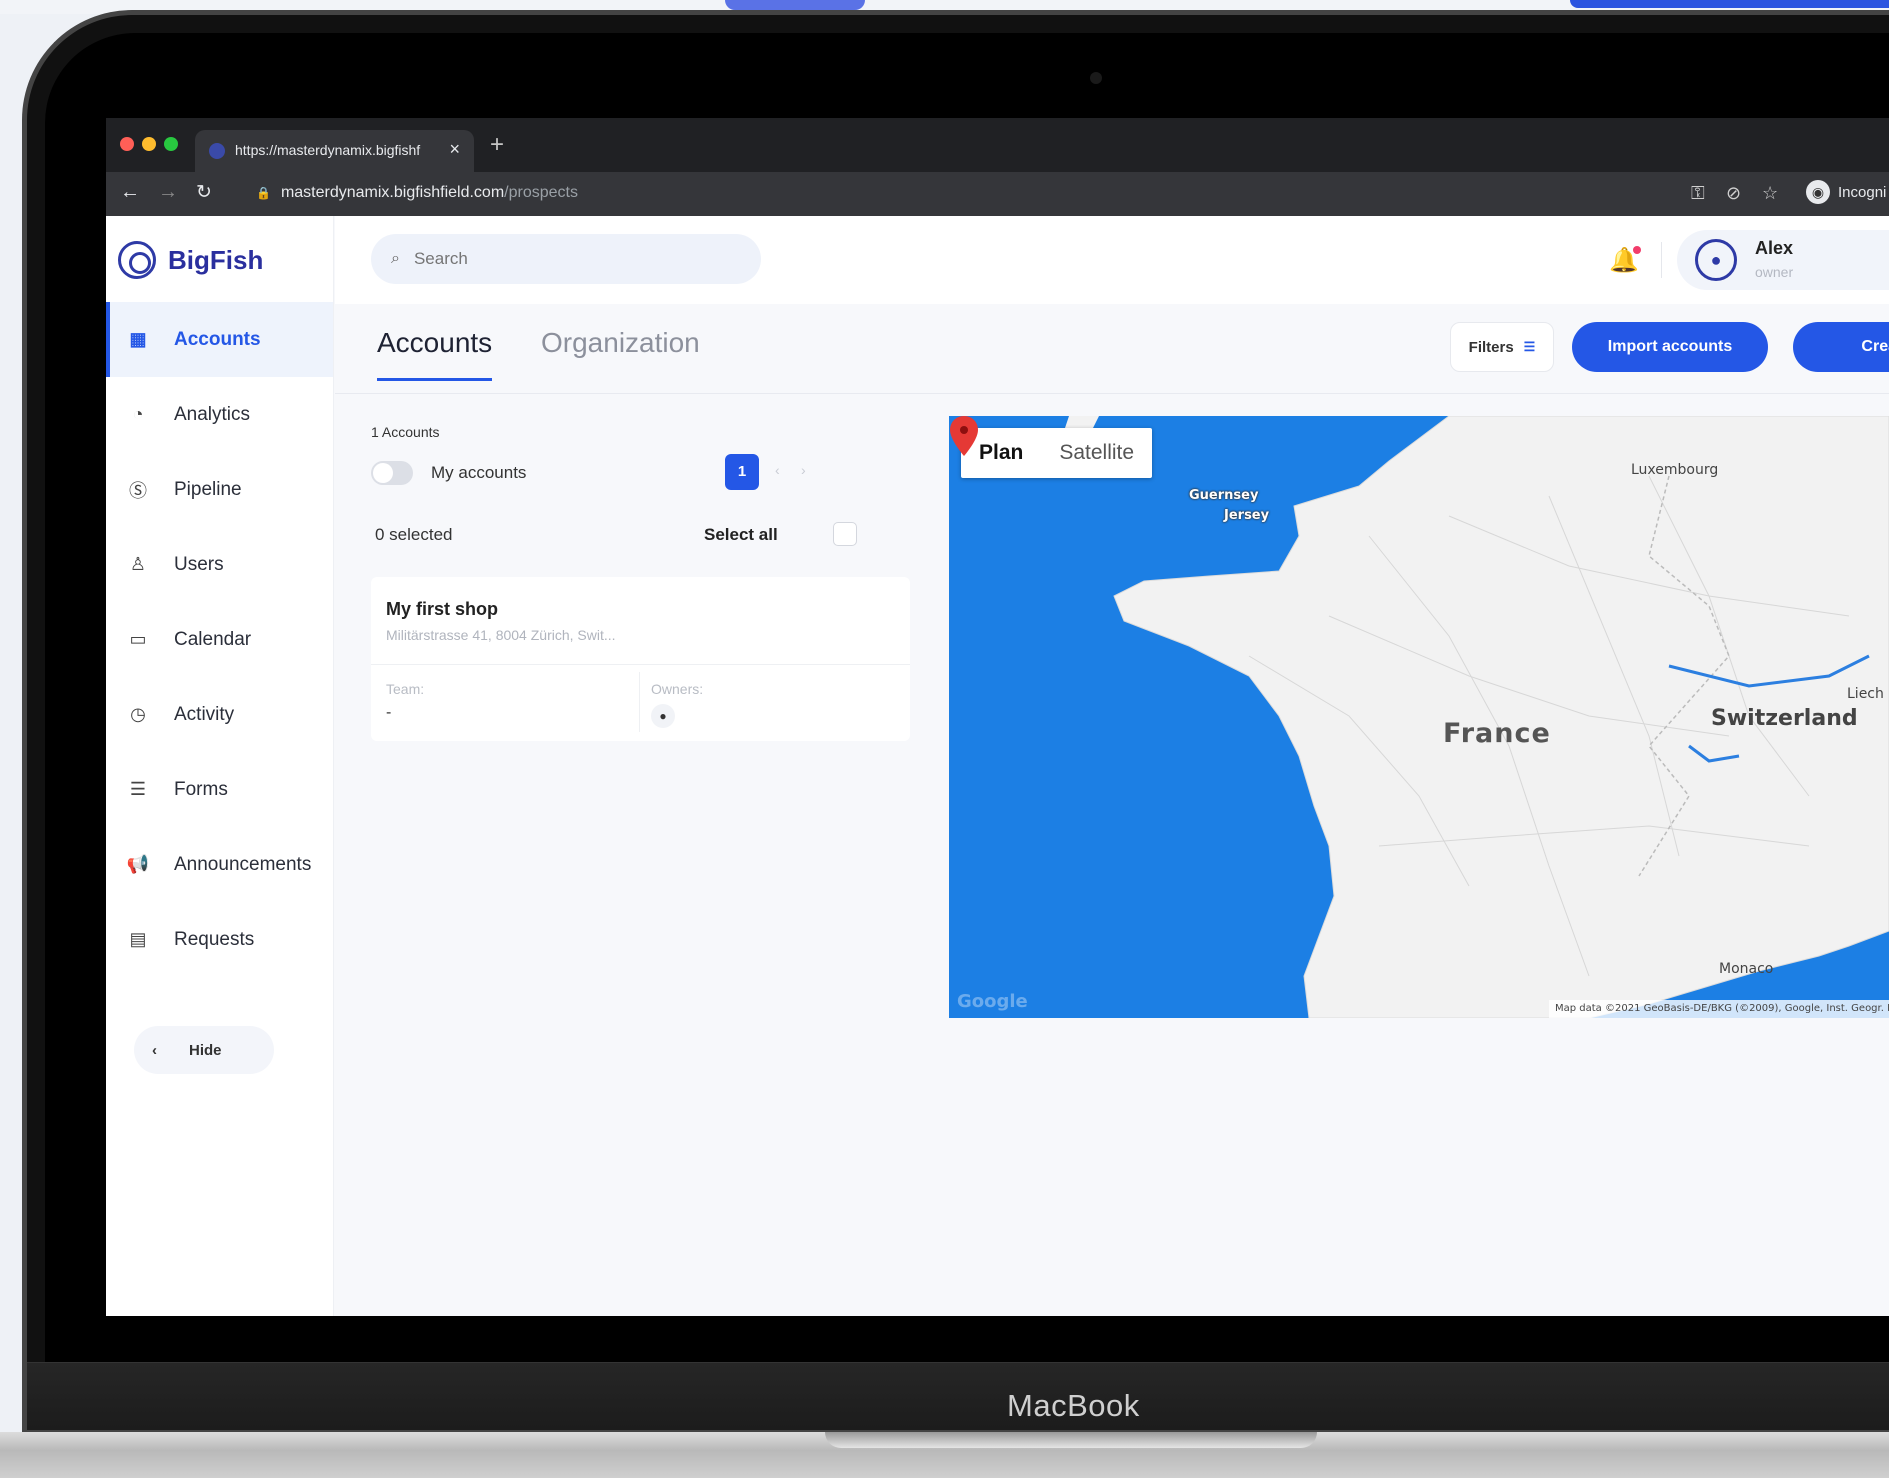 Image resolution: width=1889 pixels, height=1478 pixels. I want to click on close-tab-icon: ×, so click(454, 149).